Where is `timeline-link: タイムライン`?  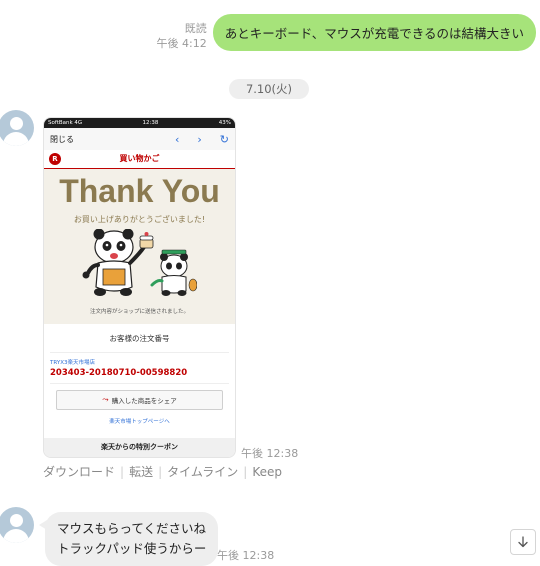
timeline-link: タイムライン is located at coordinates (202, 471).